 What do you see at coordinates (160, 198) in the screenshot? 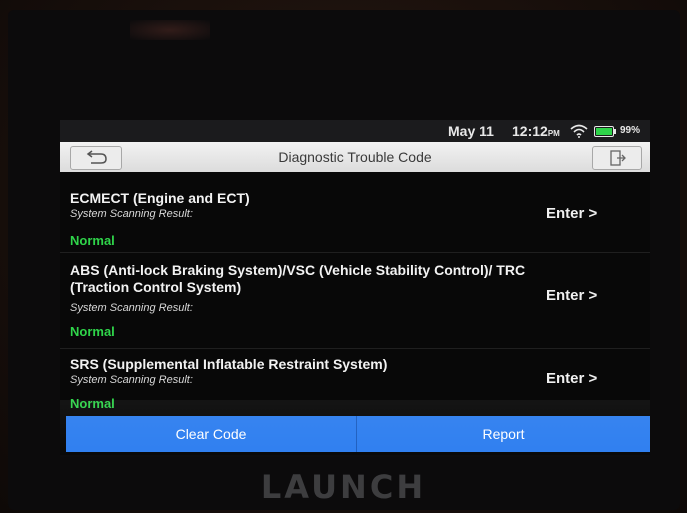
I see `system-name: ECMECT (Engine and ECT)` at bounding box center [160, 198].